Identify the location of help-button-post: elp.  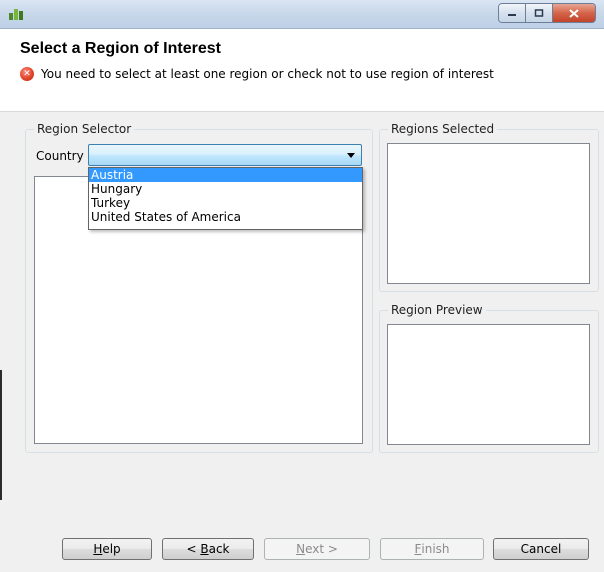
(111, 549).